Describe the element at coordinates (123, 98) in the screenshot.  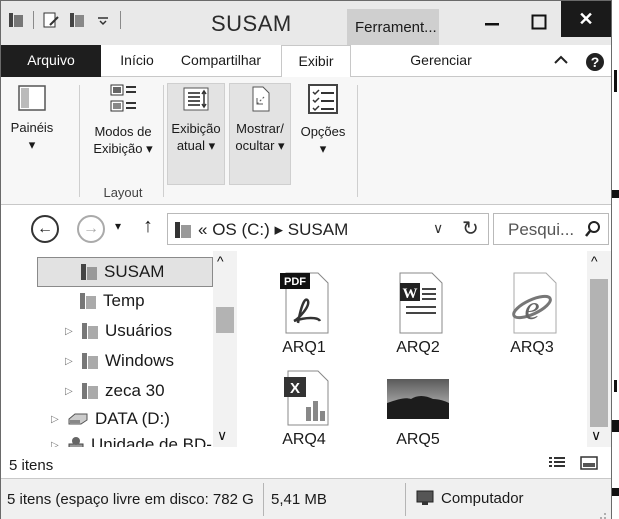
I see `layout-views-icon` at that location.